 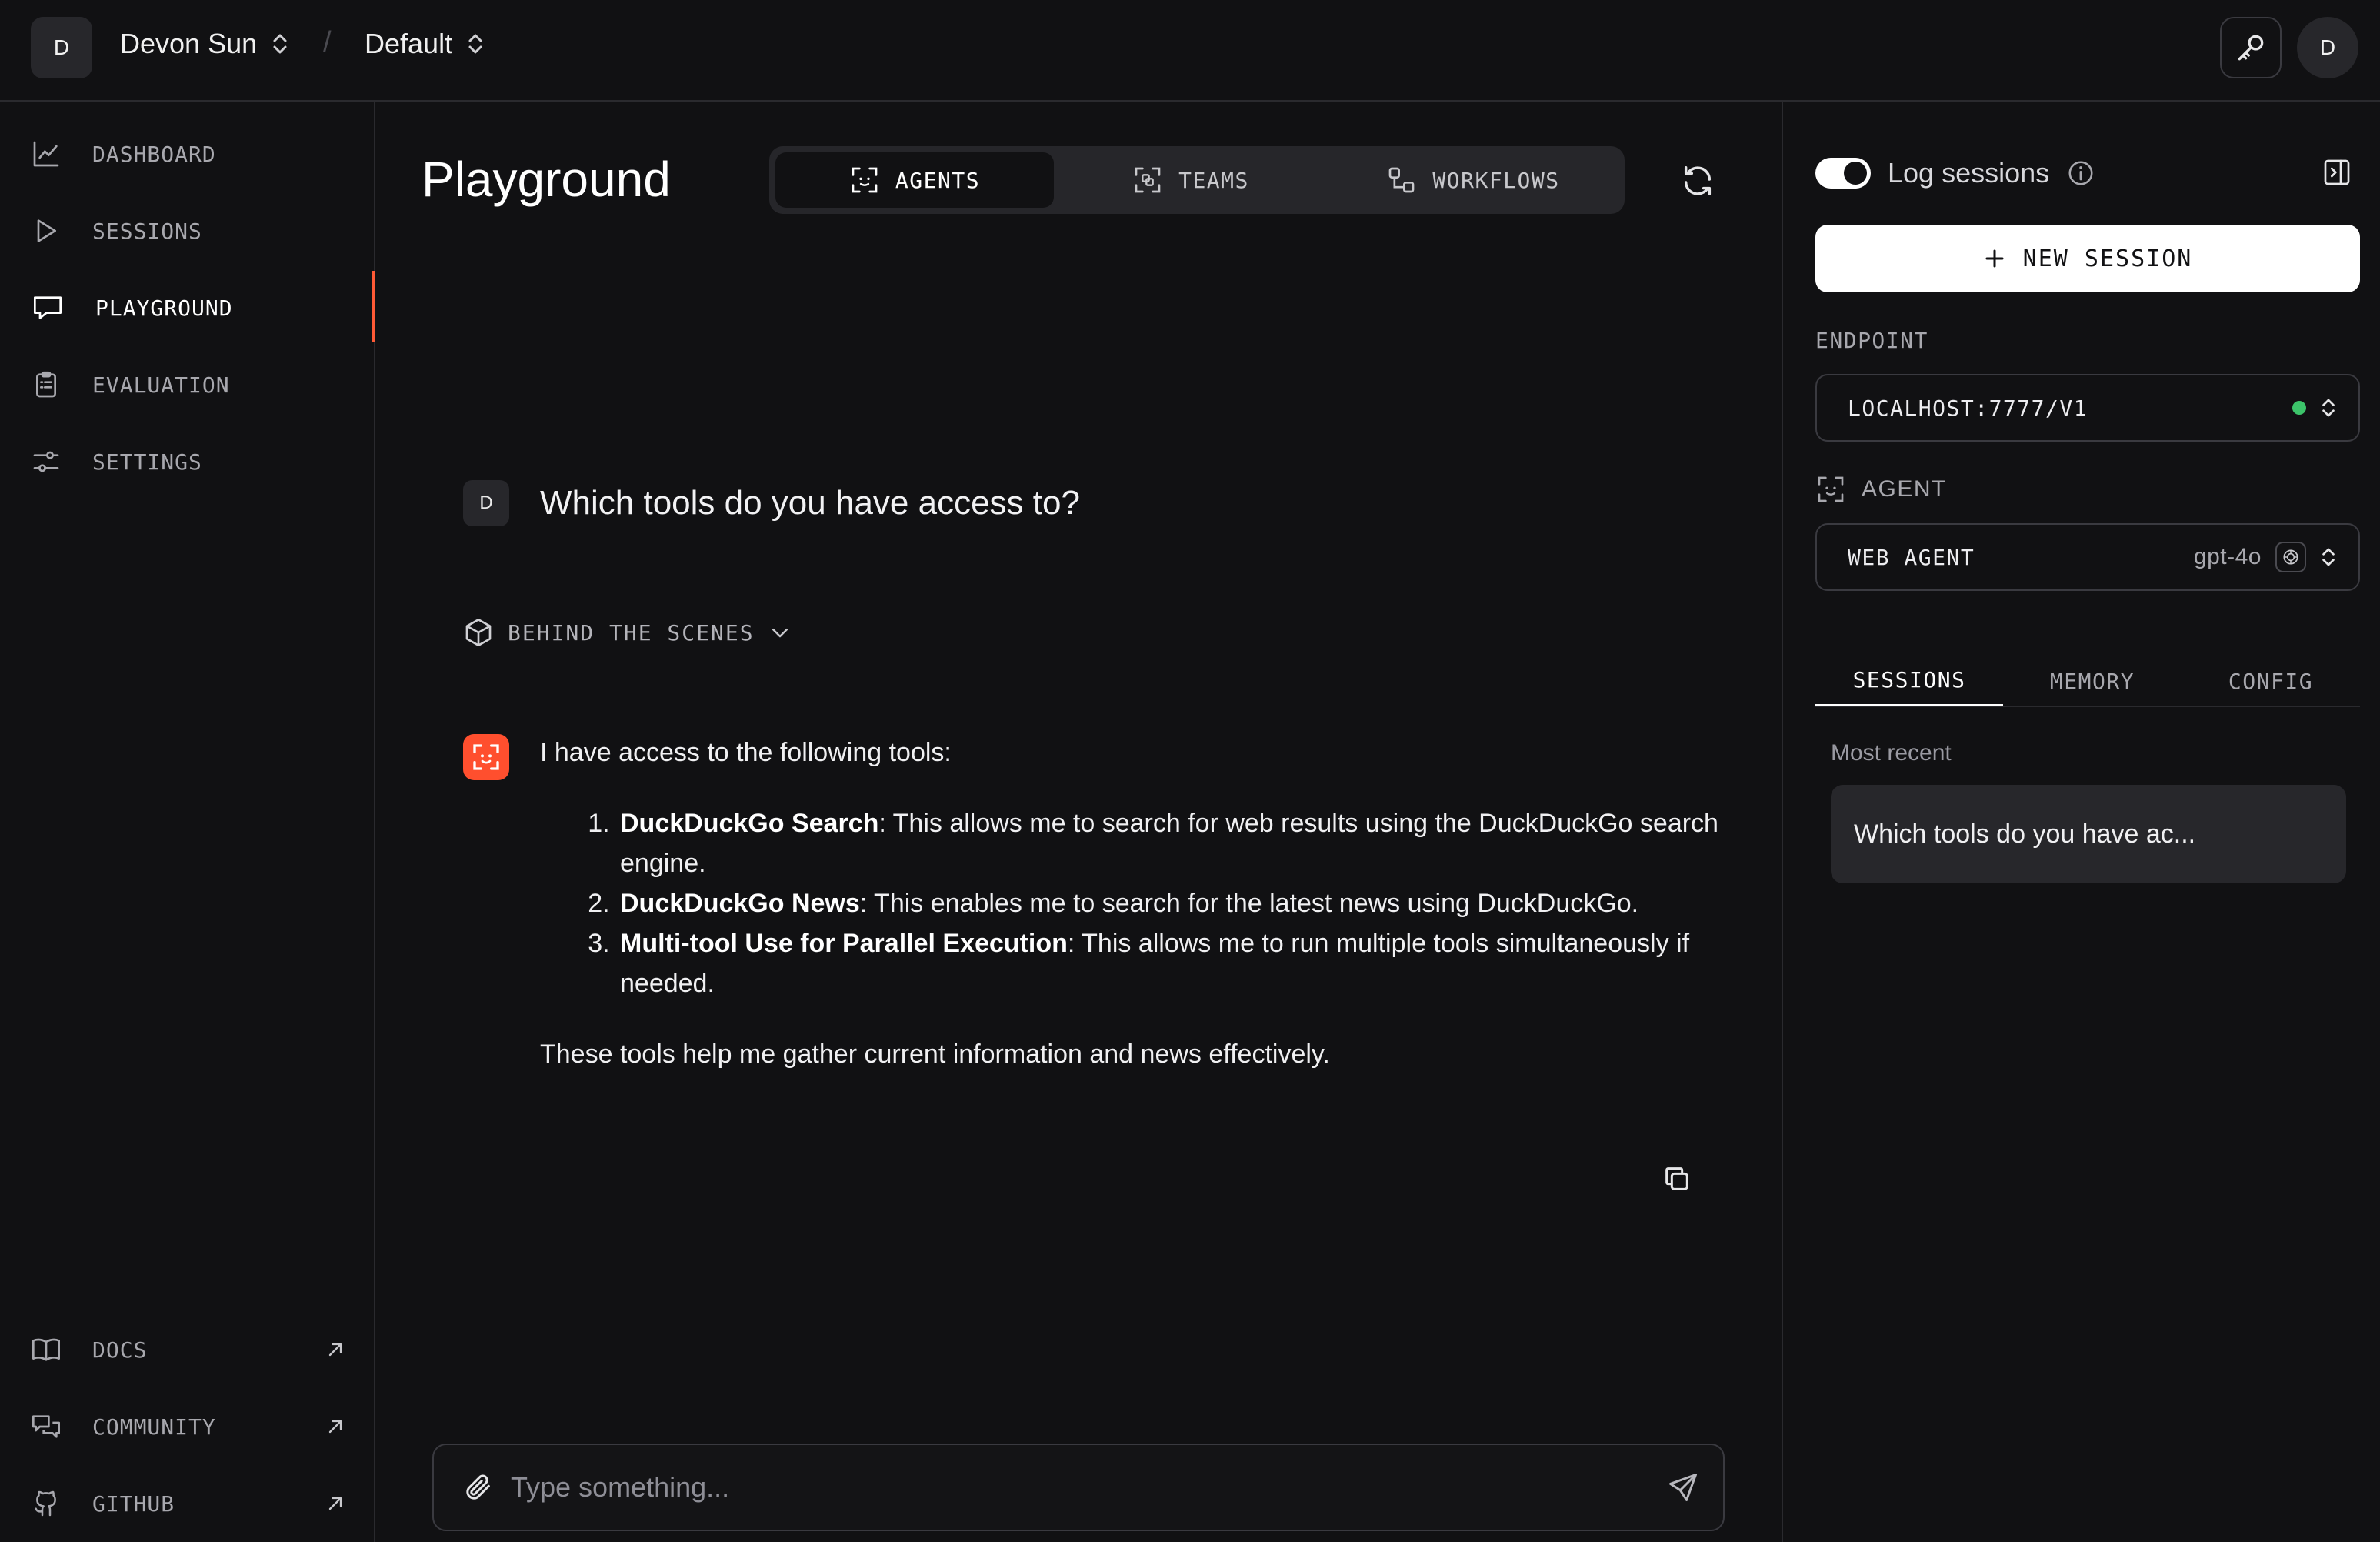 What do you see at coordinates (810, 503) in the screenshot?
I see `user-message-text: Which tools do you have access to?` at bounding box center [810, 503].